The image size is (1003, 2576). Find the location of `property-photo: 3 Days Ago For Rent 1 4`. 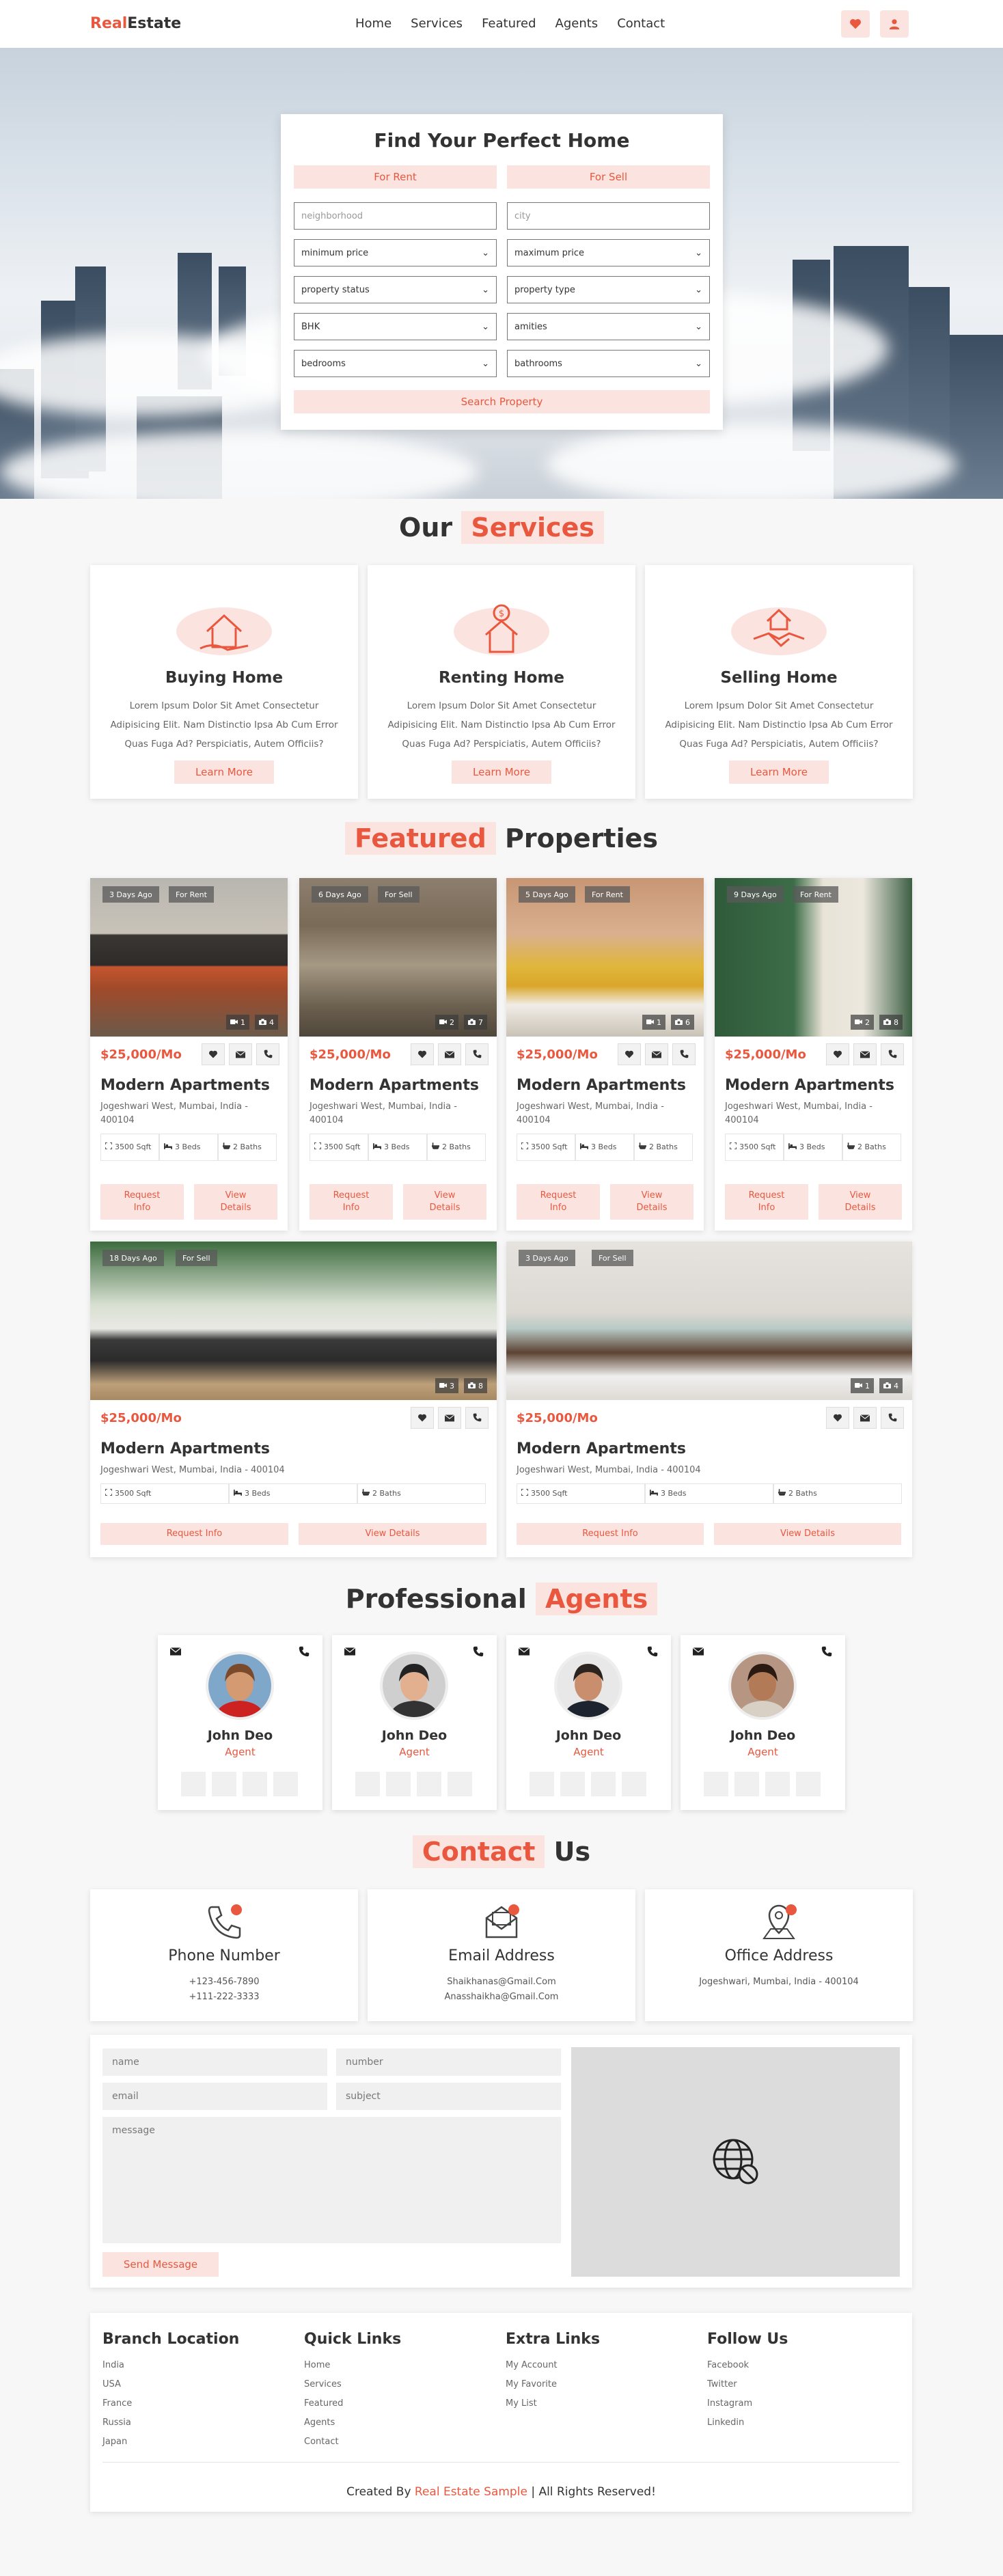

property-photo: 3 Days Ago For Rent 1 4 is located at coordinates (189, 957).